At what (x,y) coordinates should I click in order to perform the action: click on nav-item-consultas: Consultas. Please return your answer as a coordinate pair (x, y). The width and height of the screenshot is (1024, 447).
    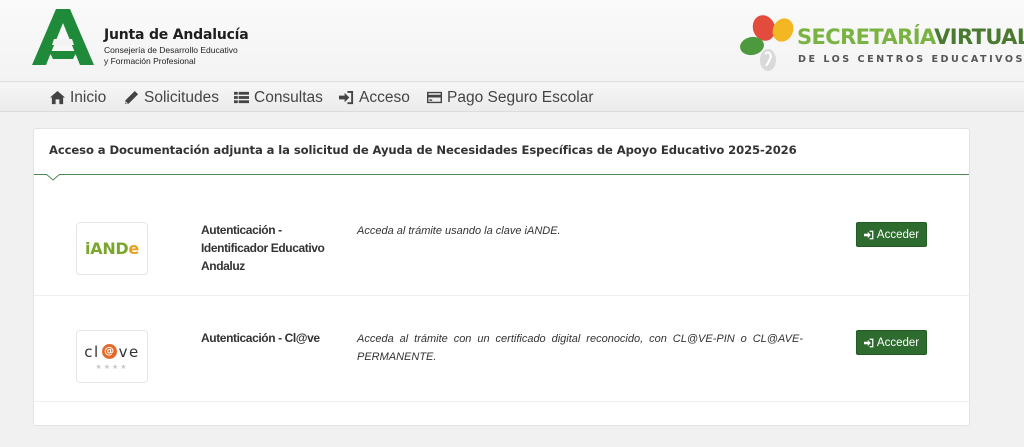
    Looking at the image, I should click on (278, 97).